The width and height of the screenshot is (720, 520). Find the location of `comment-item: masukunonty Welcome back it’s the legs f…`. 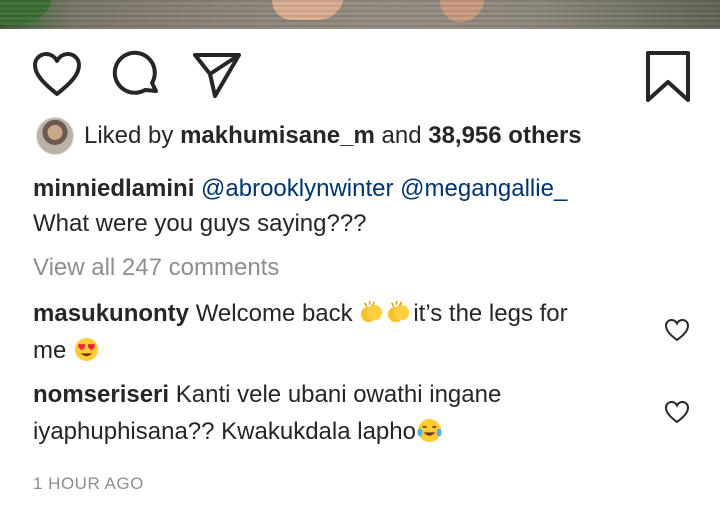

comment-item: masukunonty Welcome back it’s the legs f… is located at coordinates (300, 332).